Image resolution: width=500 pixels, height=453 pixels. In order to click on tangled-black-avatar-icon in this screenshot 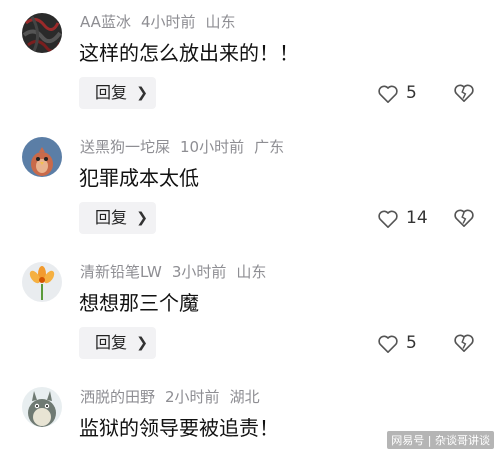, I will do `click(42, 33)`.